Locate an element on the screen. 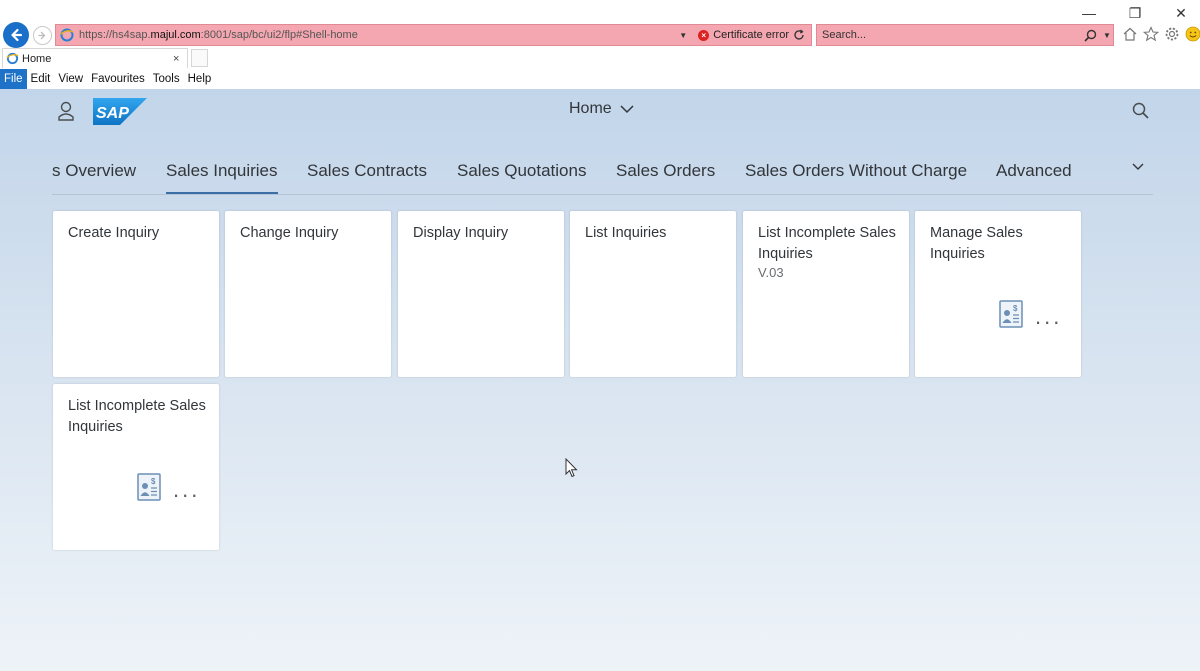 The height and width of the screenshot is (671, 1200). tile-create-inquiry: Create Inquiry is located at coordinates (136, 294).